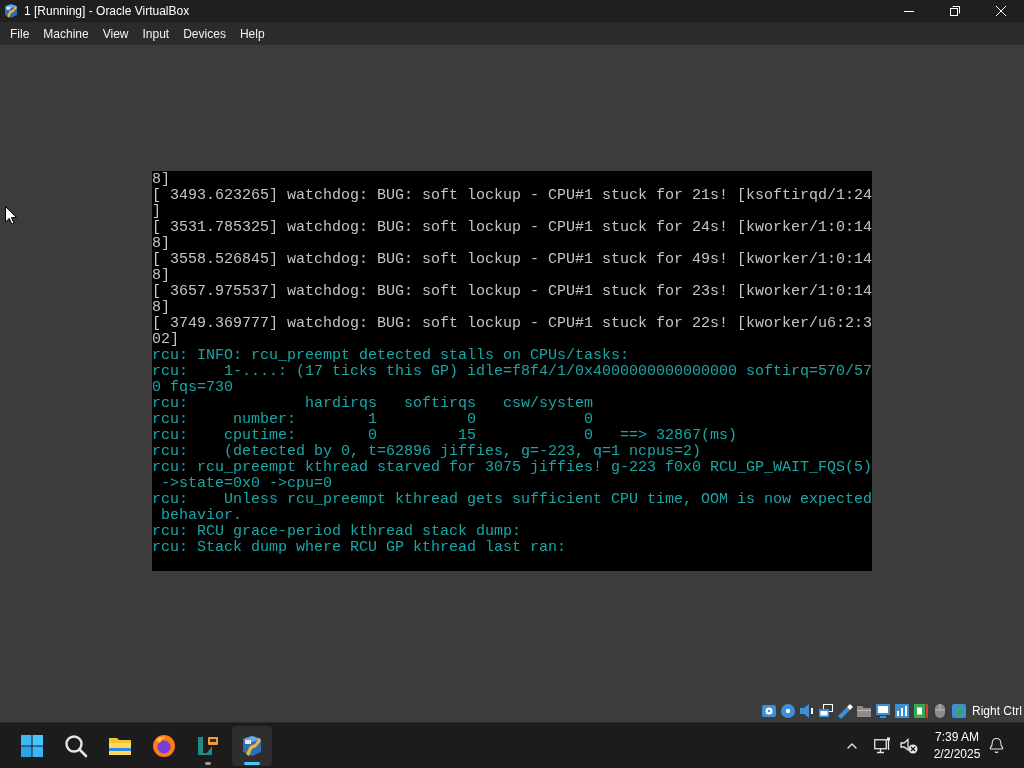 Image resolution: width=1024 pixels, height=768 pixels. Describe the element at coordinates (996, 745) in the screenshot. I see `bell-icon` at that location.